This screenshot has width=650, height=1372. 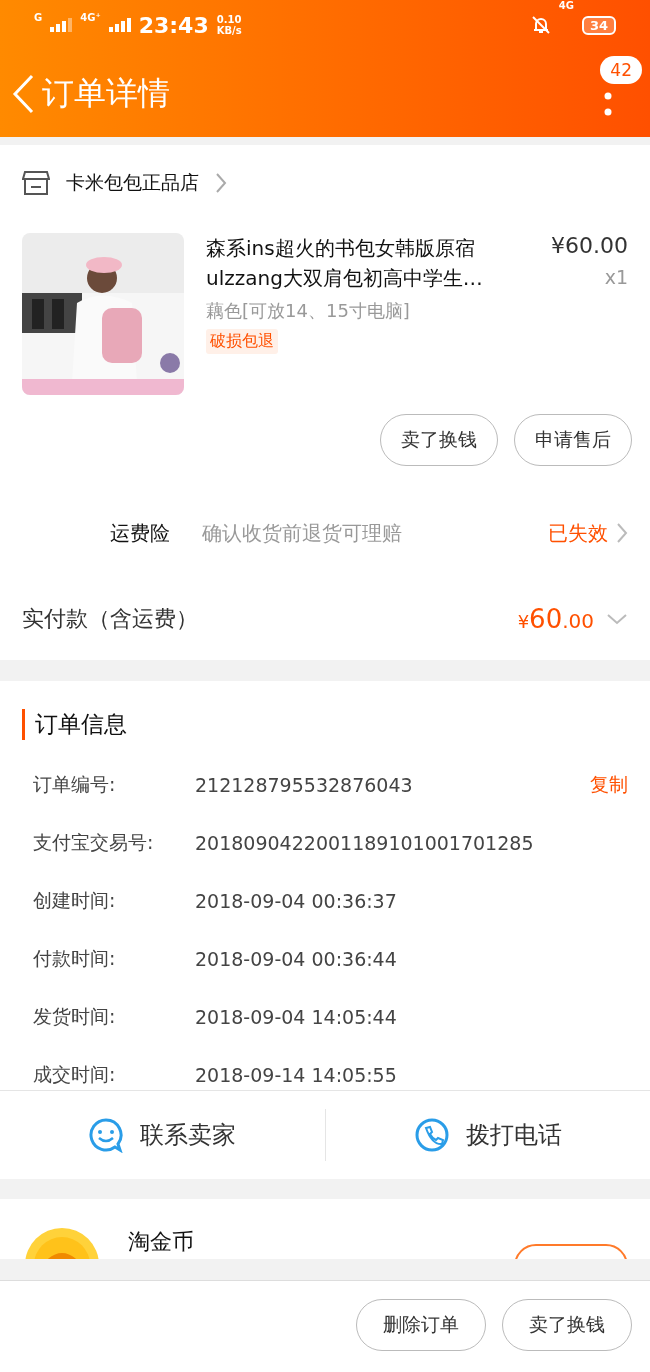 I want to click on insurance-description: 确认收货前退货可理赔, so click(x=302, y=533).